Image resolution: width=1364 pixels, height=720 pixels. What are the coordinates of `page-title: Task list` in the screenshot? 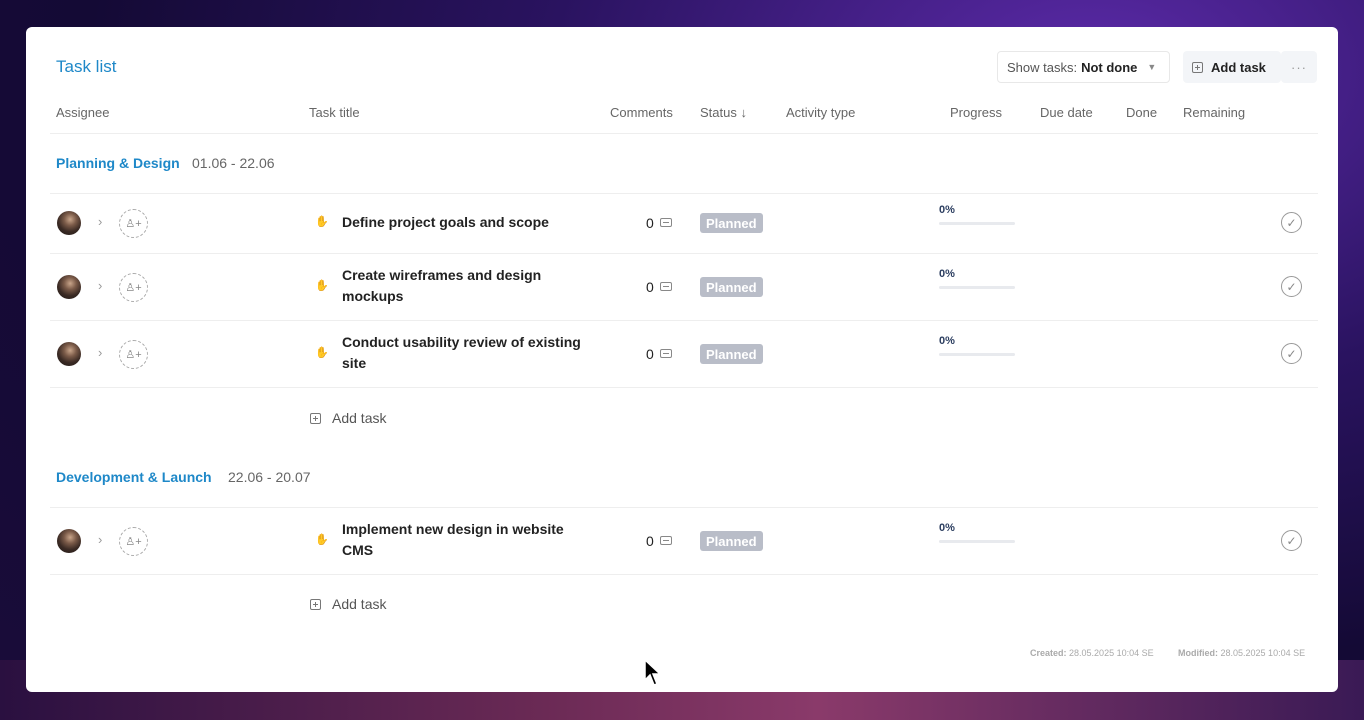 It's located at (86, 66).